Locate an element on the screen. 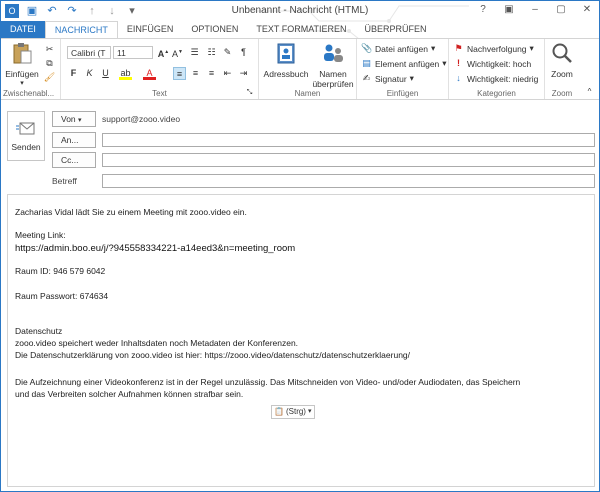 This screenshot has height=492, width=600. names-group: Adressbuch Namen überprüfen Namen is located at coordinates (308, 69).